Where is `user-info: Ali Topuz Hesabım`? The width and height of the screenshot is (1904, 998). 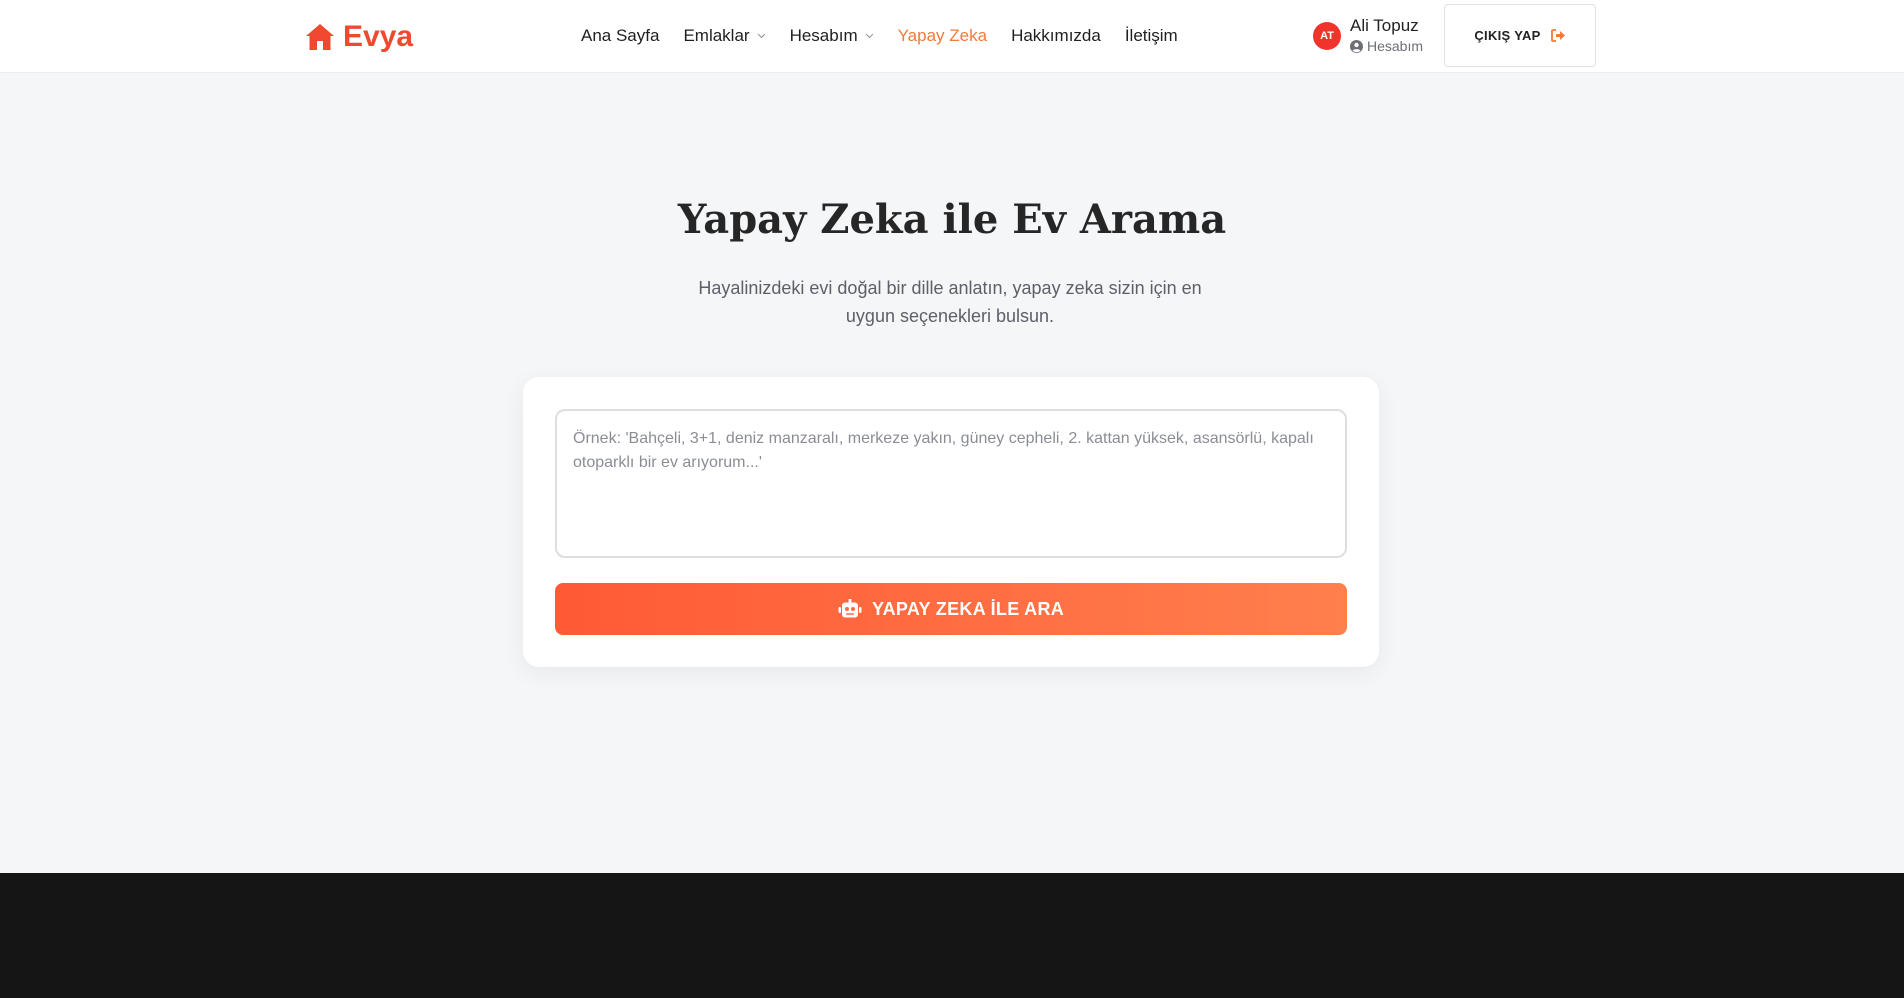 user-info: Ali Topuz Hesabım is located at coordinates (1386, 36).